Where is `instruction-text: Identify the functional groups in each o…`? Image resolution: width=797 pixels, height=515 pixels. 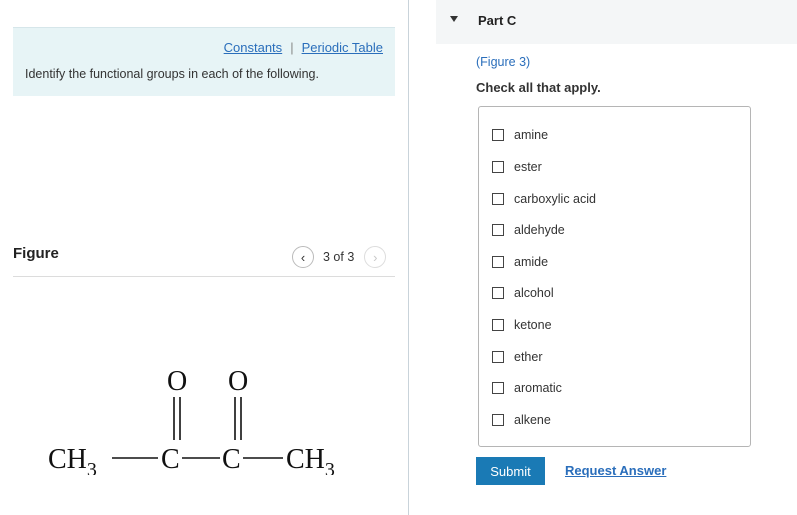
instruction-text: Identify the functional groups in each o… is located at coordinates (172, 74).